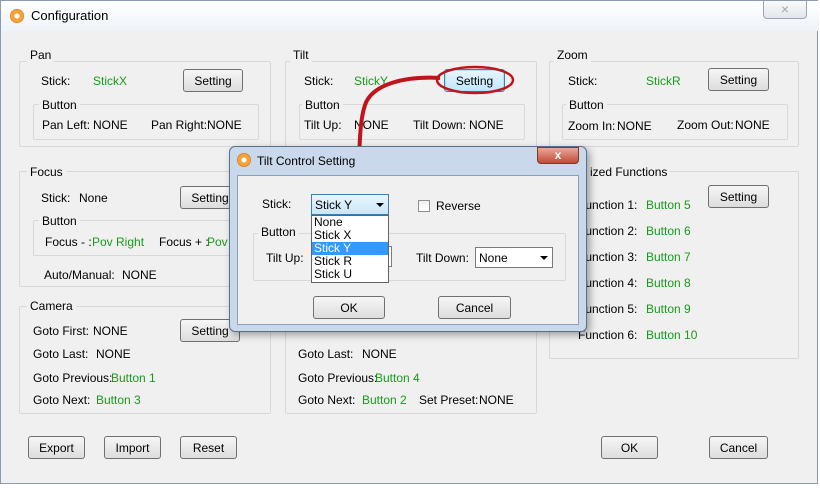  What do you see at coordinates (442, 258) in the screenshot?
I see `dialog-tilt-down-label: Tilt Down:` at bounding box center [442, 258].